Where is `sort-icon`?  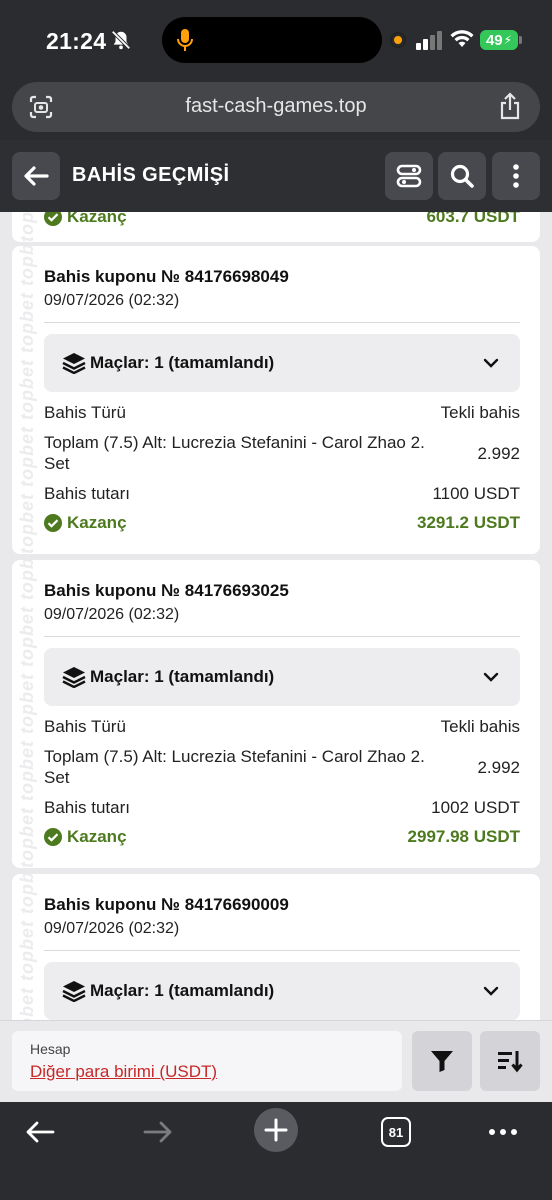
sort-icon is located at coordinates (510, 1062).